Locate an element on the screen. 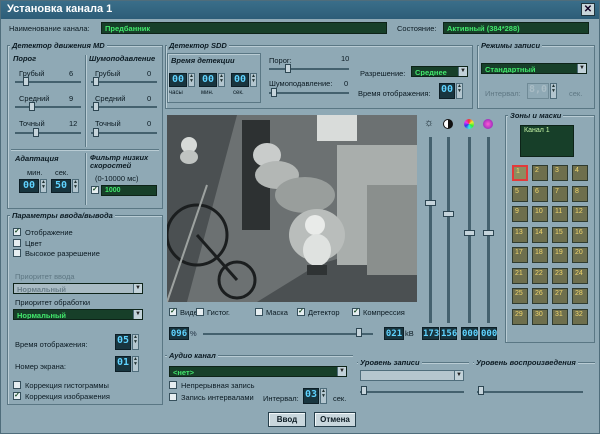  zone-cell-14: 14 is located at coordinates (540, 234).